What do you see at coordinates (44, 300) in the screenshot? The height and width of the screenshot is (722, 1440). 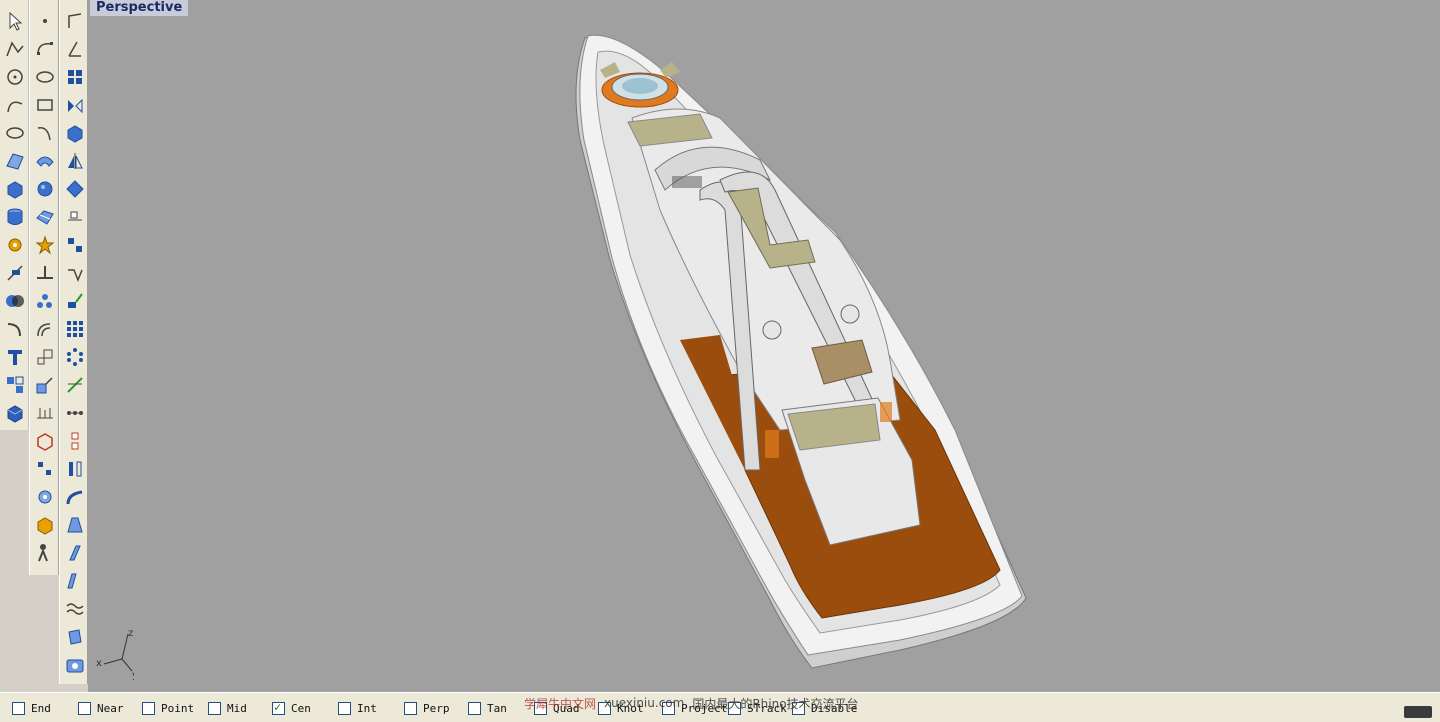 I see `points-tool-button` at bounding box center [44, 300].